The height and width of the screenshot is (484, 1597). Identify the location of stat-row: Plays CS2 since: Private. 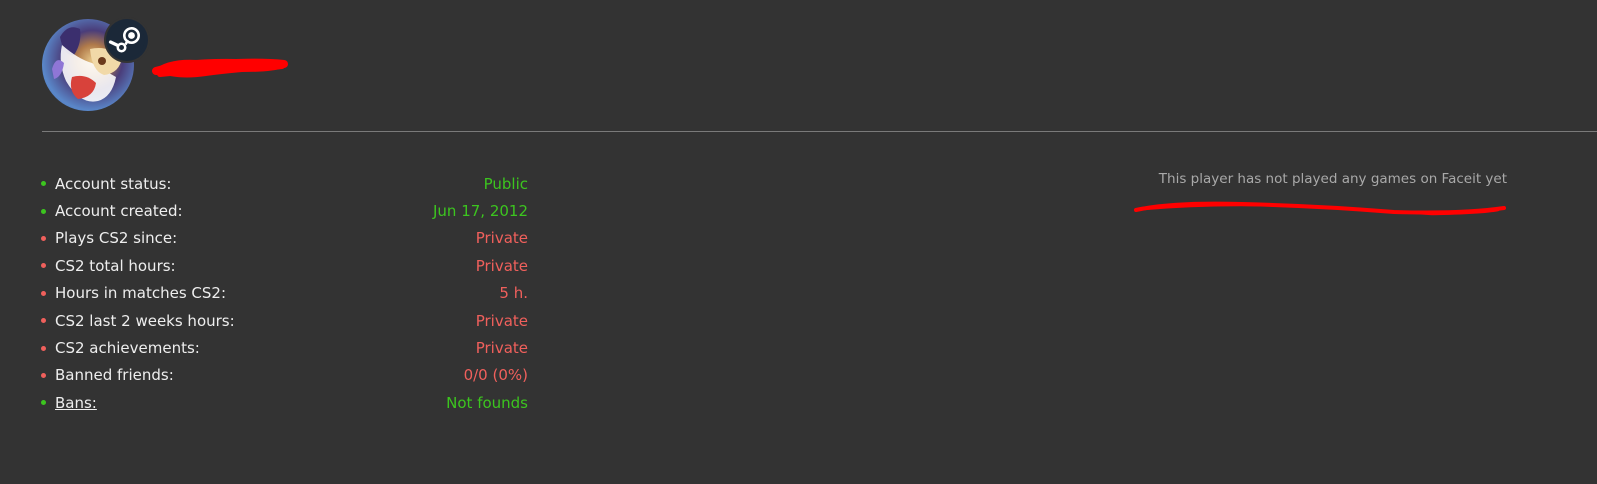
(284, 238).